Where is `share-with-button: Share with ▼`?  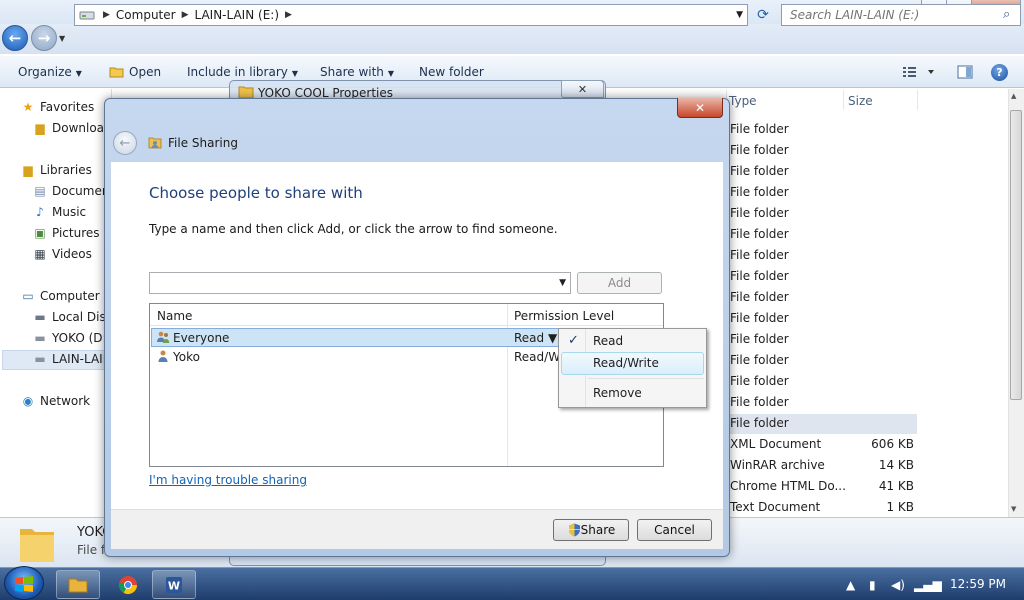 share-with-button: Share with ▼ is located at coordinates (357, 72).